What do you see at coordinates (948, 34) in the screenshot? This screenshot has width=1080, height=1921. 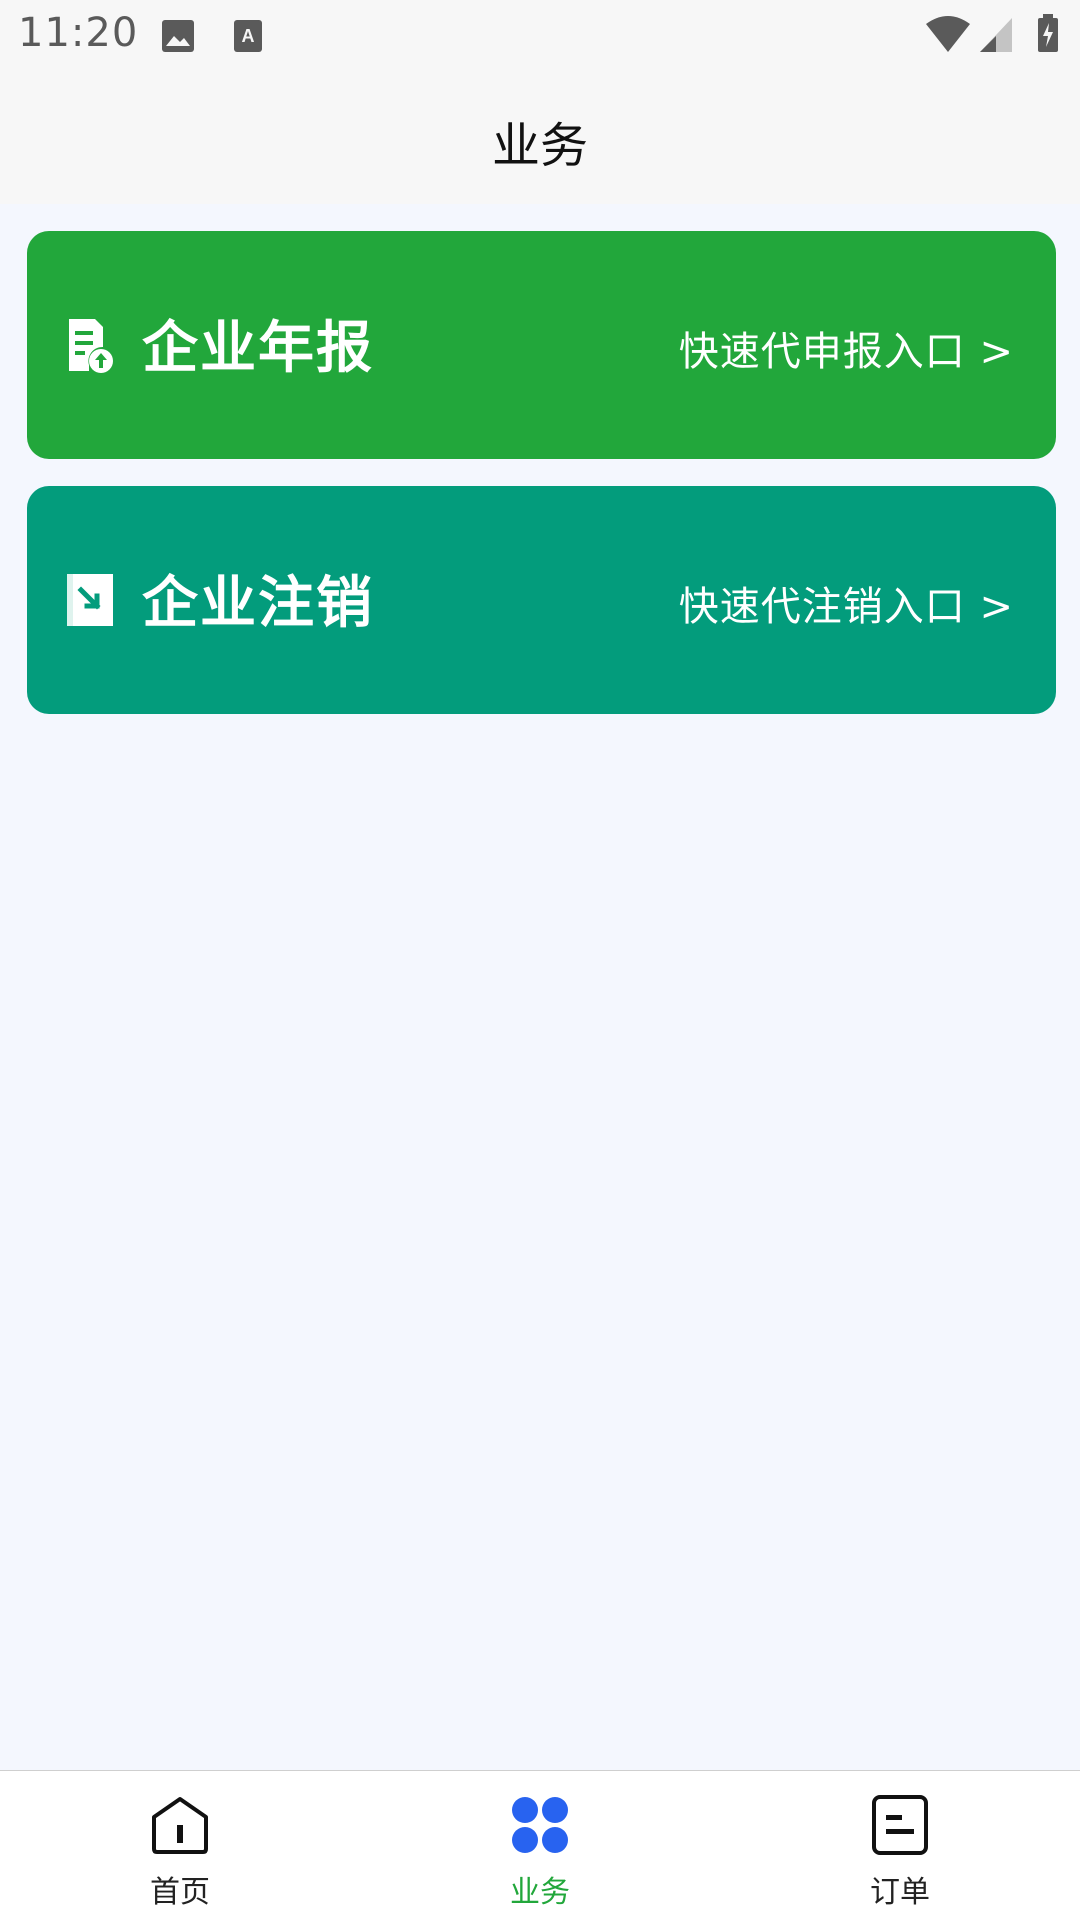 I see `wifi-icon` at bounding box center [948, 34].